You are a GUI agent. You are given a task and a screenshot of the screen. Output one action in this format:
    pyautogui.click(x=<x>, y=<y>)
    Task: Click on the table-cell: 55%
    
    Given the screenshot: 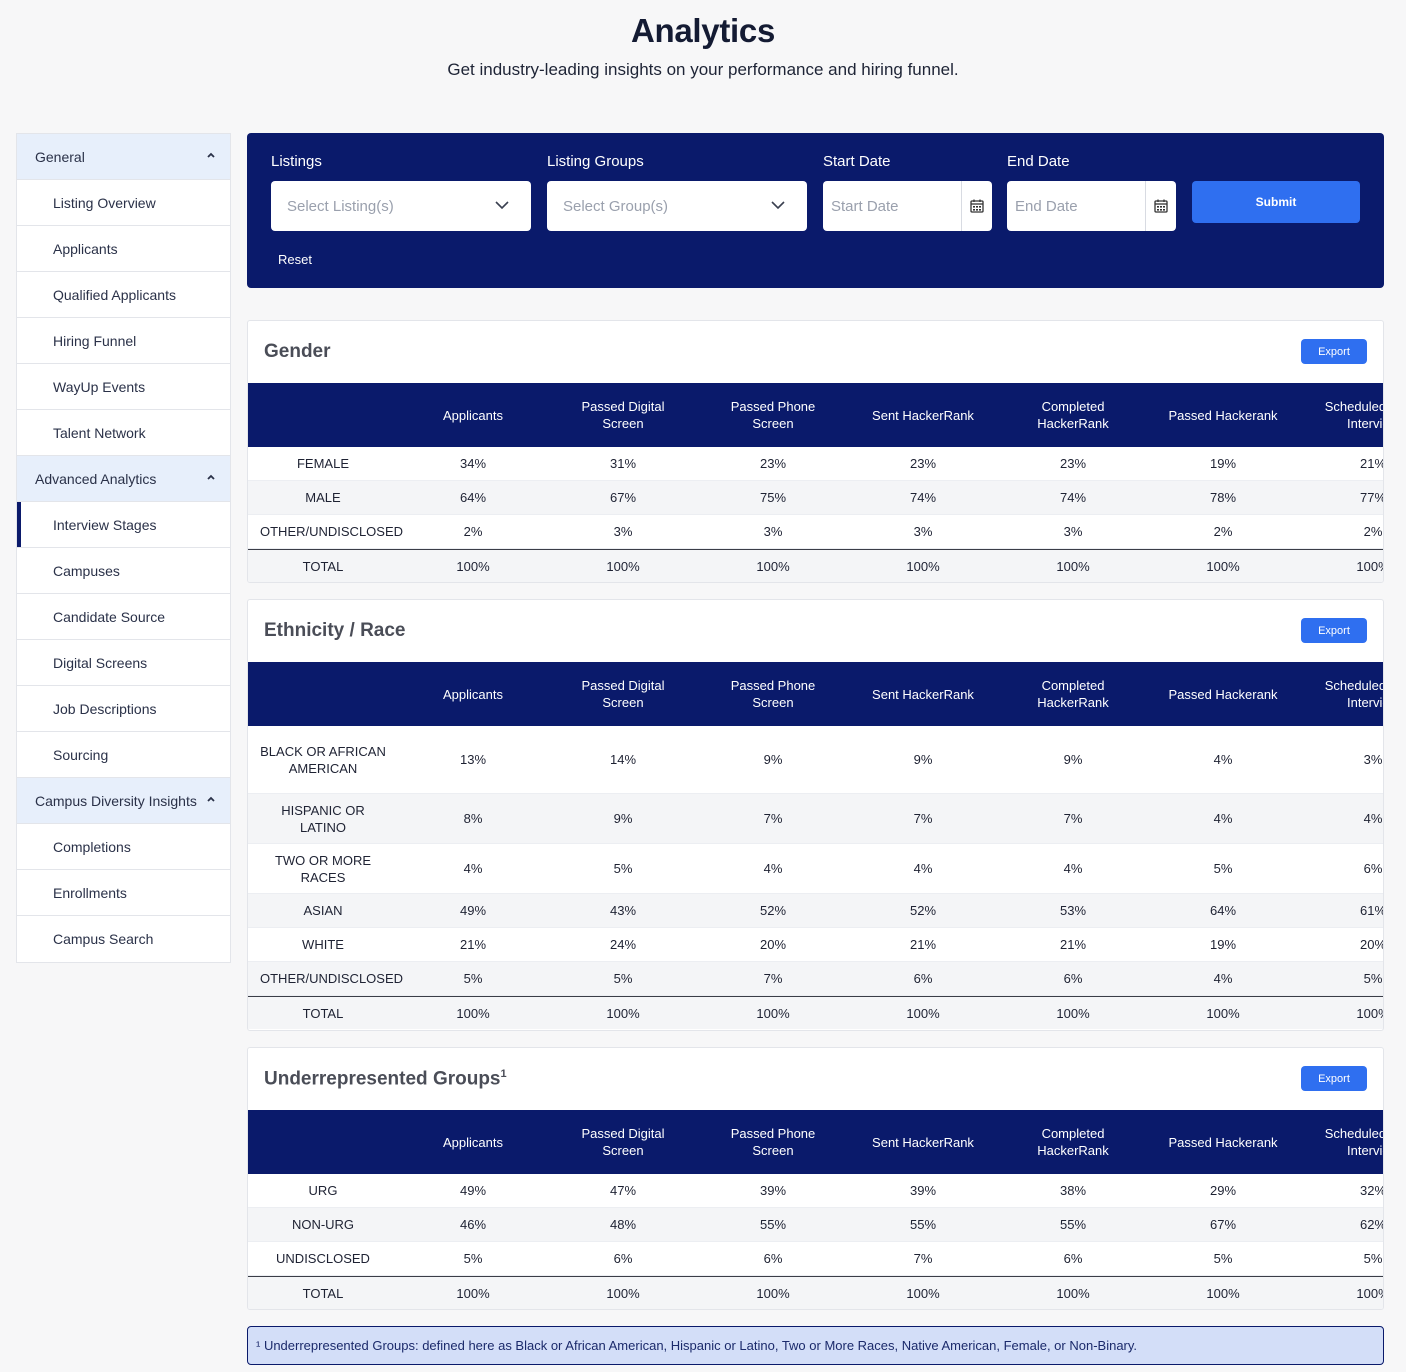 What is the action you would take?
    pyautogui.click(x=1073, y=1224)
    